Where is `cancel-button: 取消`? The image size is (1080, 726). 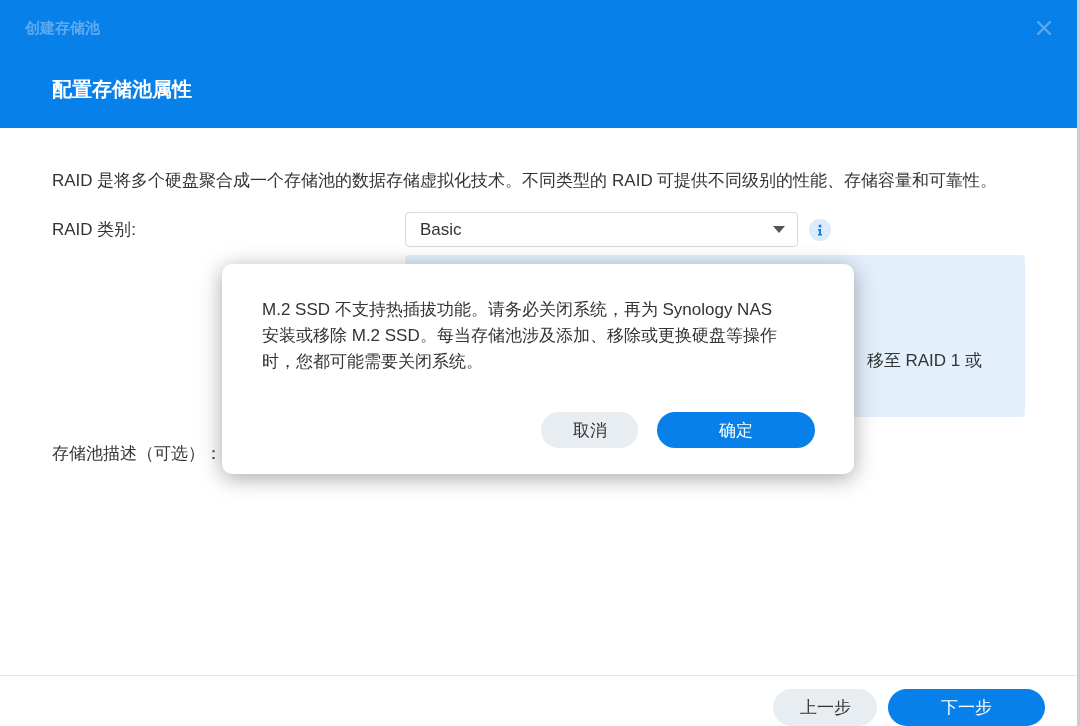 cancel-button: 取消 is located at coordinates (589, 430).